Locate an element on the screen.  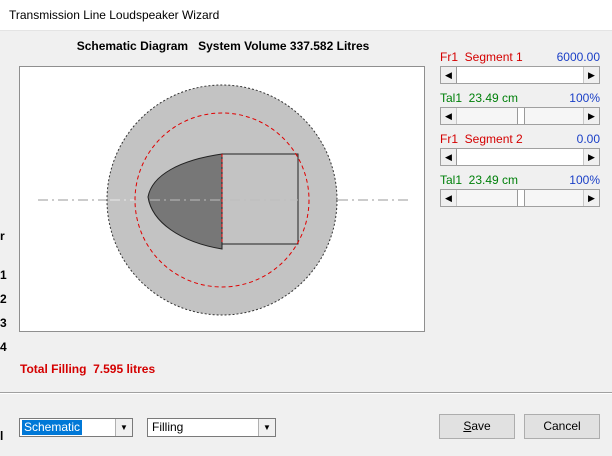
mode-select-value: Filling is located at coordinates (168, 427).